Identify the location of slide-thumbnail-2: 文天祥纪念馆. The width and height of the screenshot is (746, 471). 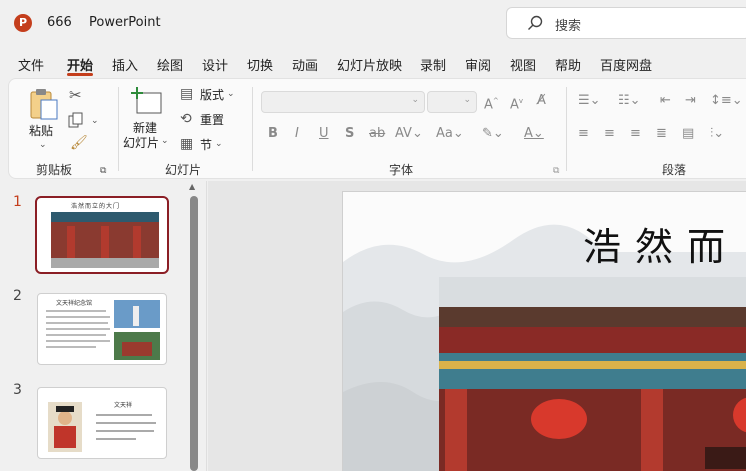
(102, 329).